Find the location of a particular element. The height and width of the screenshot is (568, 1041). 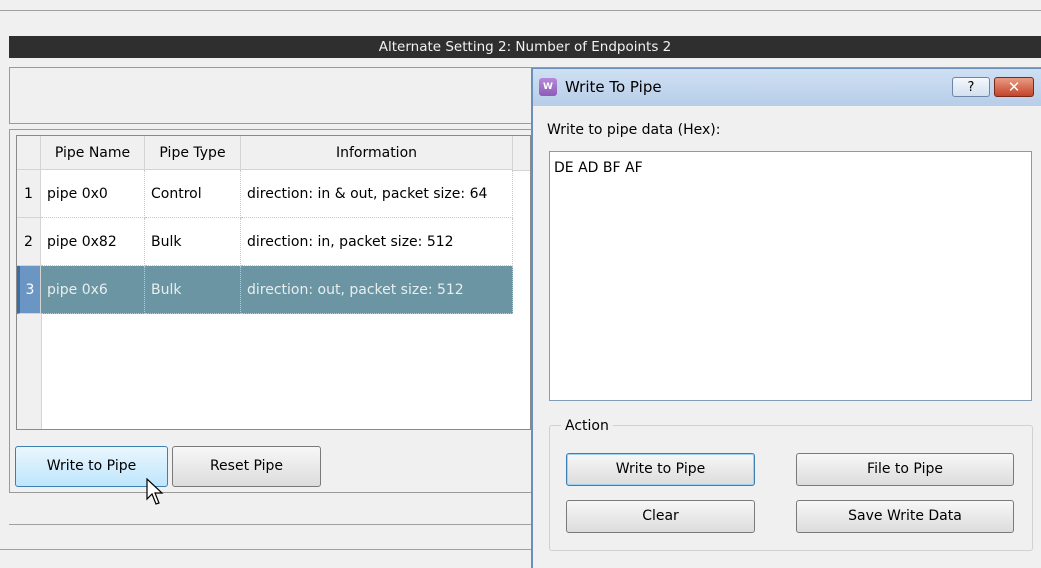

column-header-pipe-name: Pipe Name is located at coordinates (93, 153).